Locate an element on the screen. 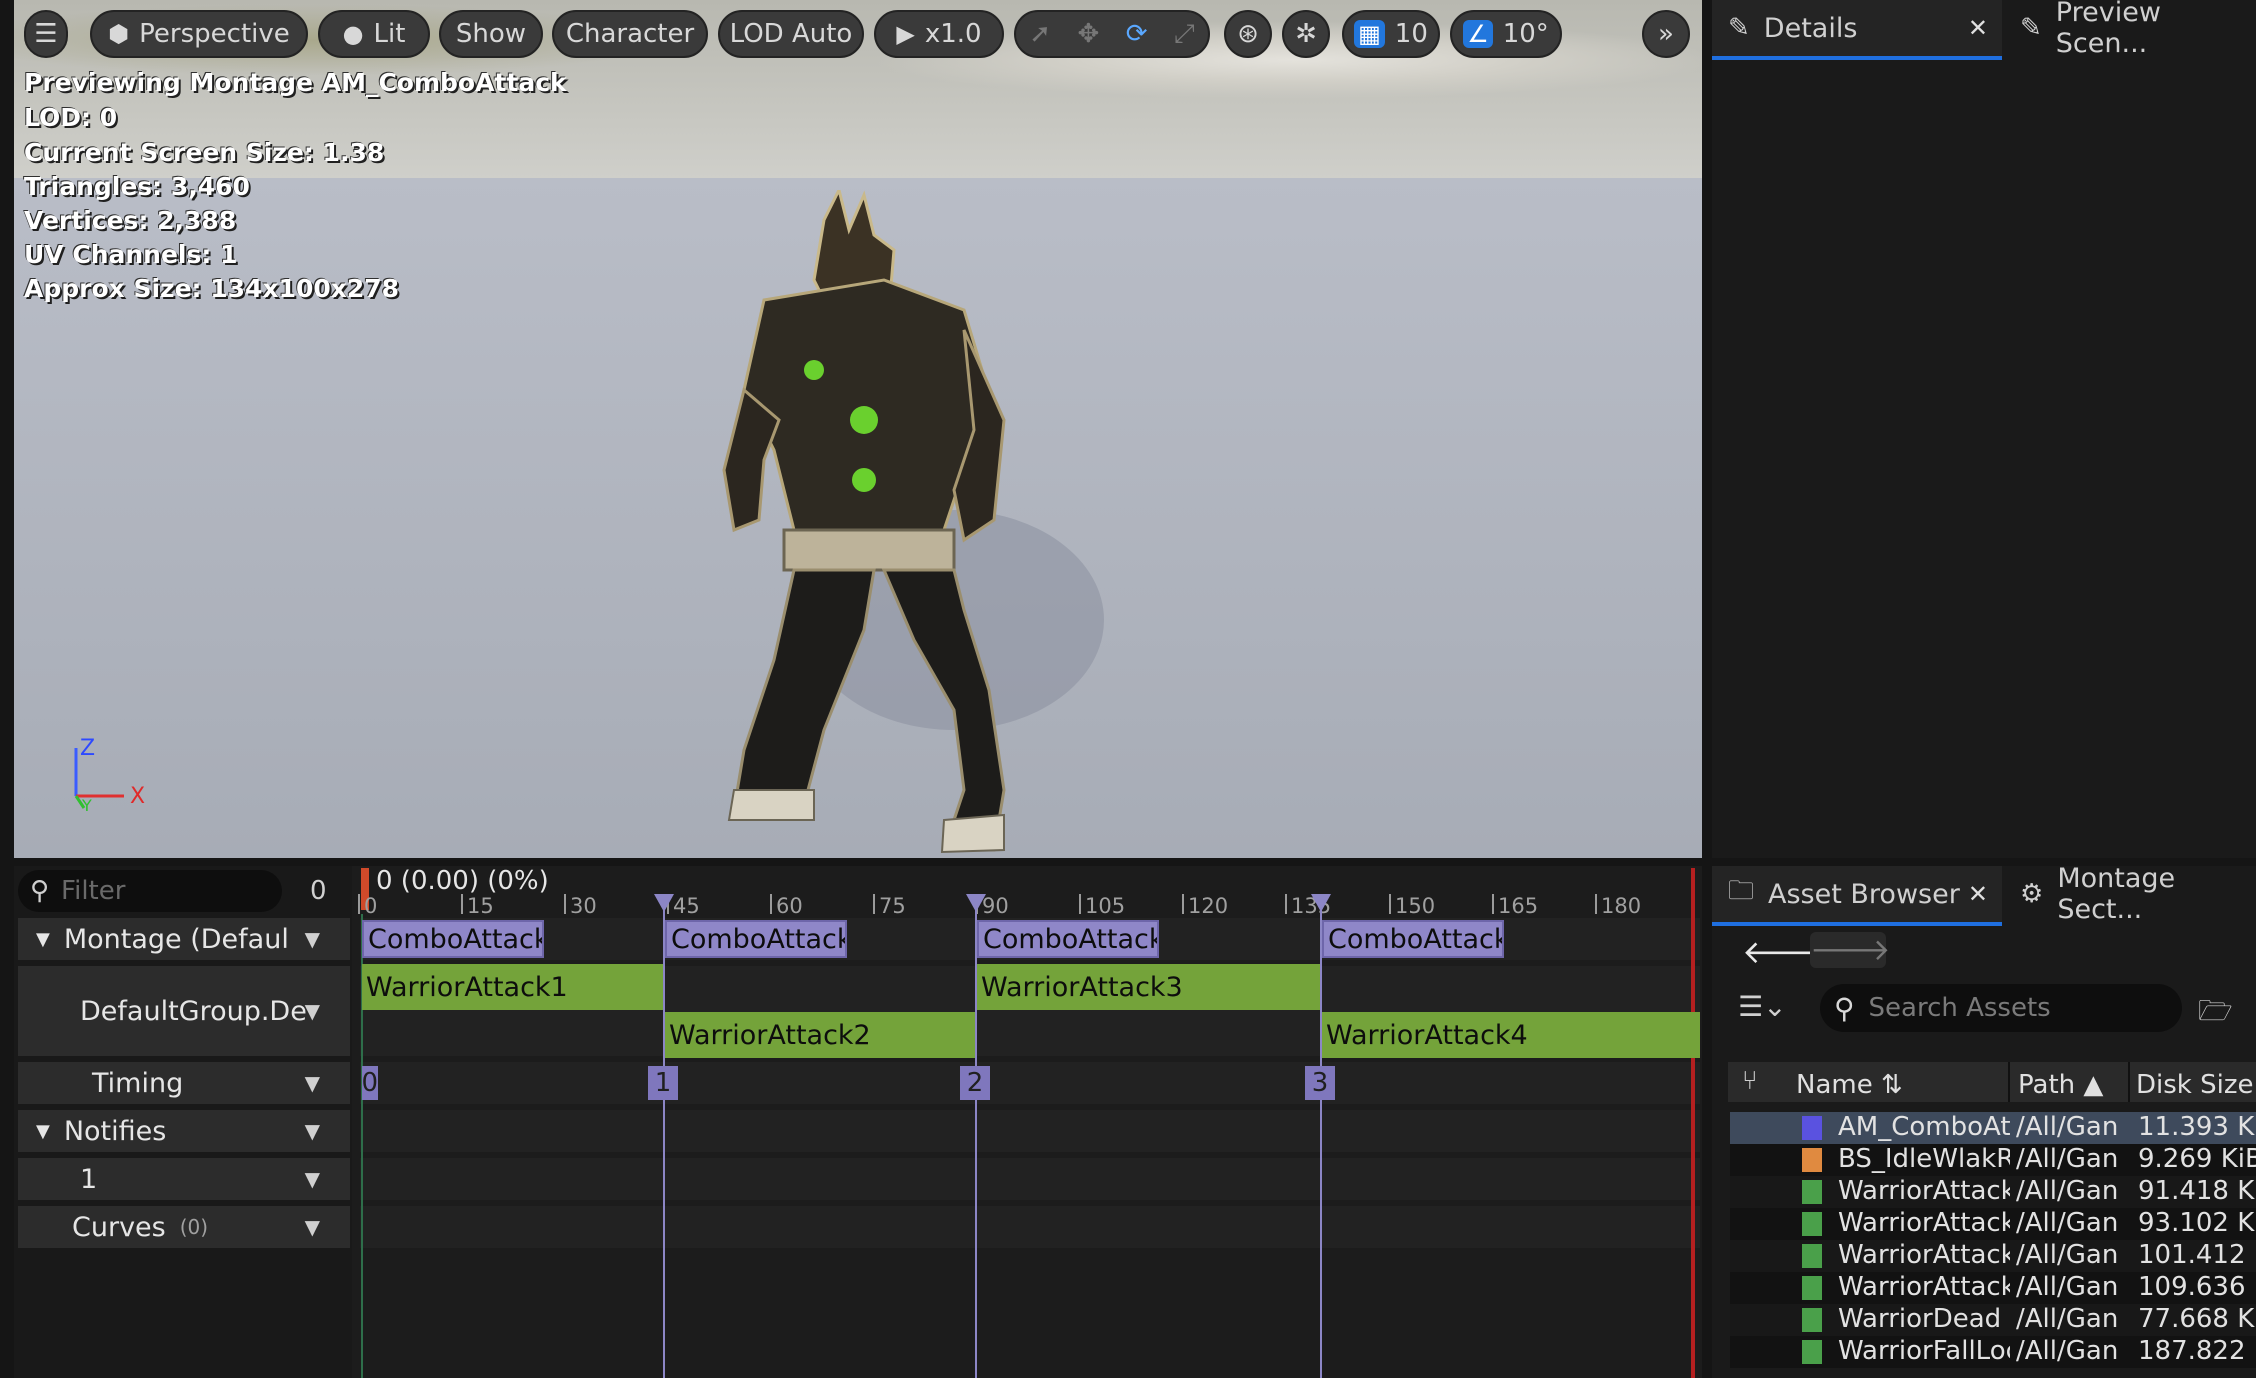 This screenshot has width=2256, height=1378. tab-details: ✎ Details ✕ is located at coordinates (1857, 28).